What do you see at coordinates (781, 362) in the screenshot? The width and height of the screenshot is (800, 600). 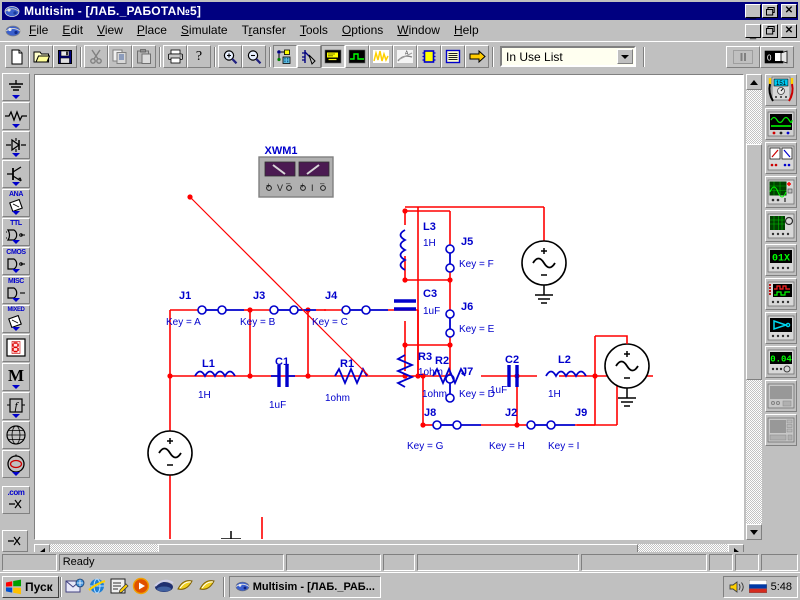 I see `distortion-analyzer-button: 0.04` at bounding box center [781, 362].